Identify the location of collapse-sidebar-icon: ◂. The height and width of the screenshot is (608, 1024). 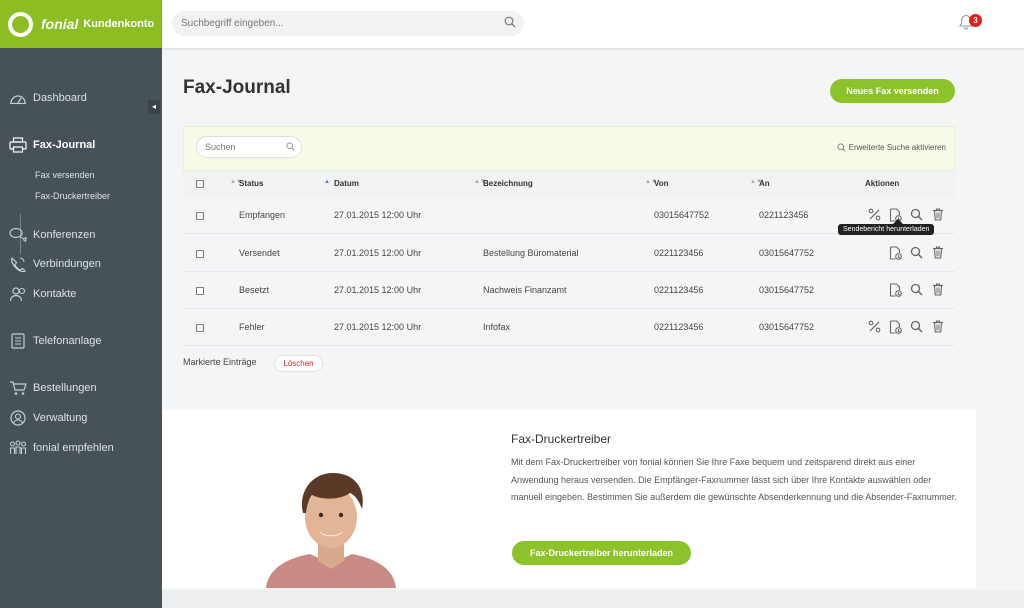
(154, 107).